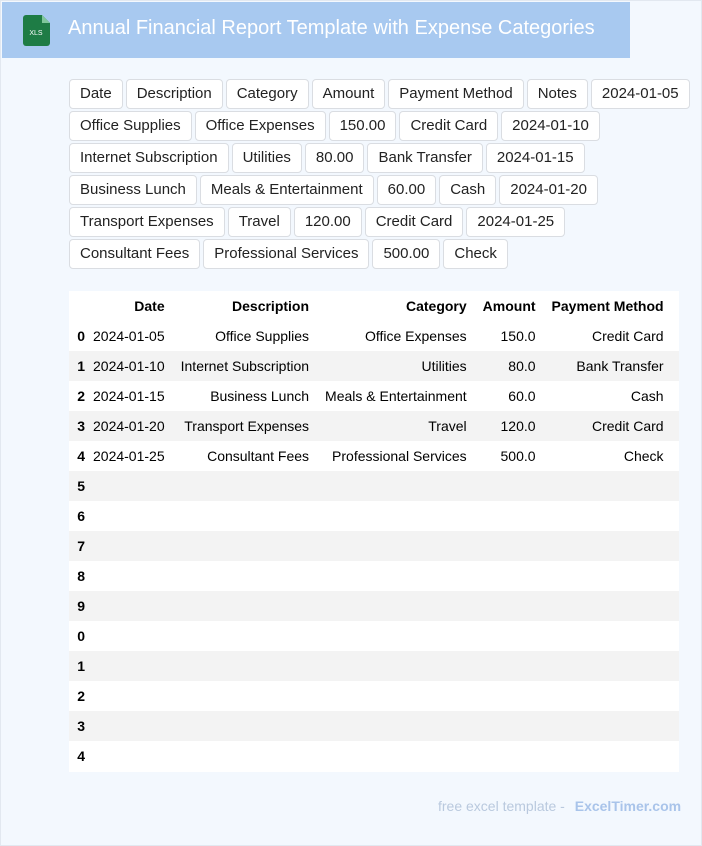 Image resolution: width=702 pixels, height=846 pixels. Describe the element at coordinates (260, 126) in the screenshot. I see `header-chip: Office Expenses` at that location.